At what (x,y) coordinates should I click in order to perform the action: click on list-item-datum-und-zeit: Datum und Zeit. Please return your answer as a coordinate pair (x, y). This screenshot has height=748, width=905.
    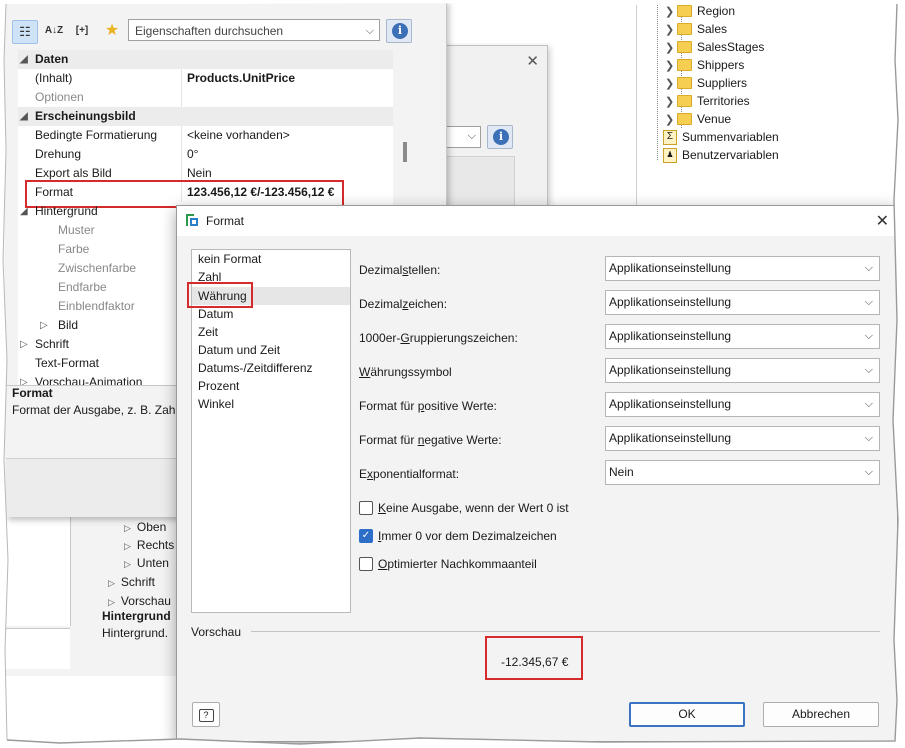
    Looking at the image, I should click on (239, 350).